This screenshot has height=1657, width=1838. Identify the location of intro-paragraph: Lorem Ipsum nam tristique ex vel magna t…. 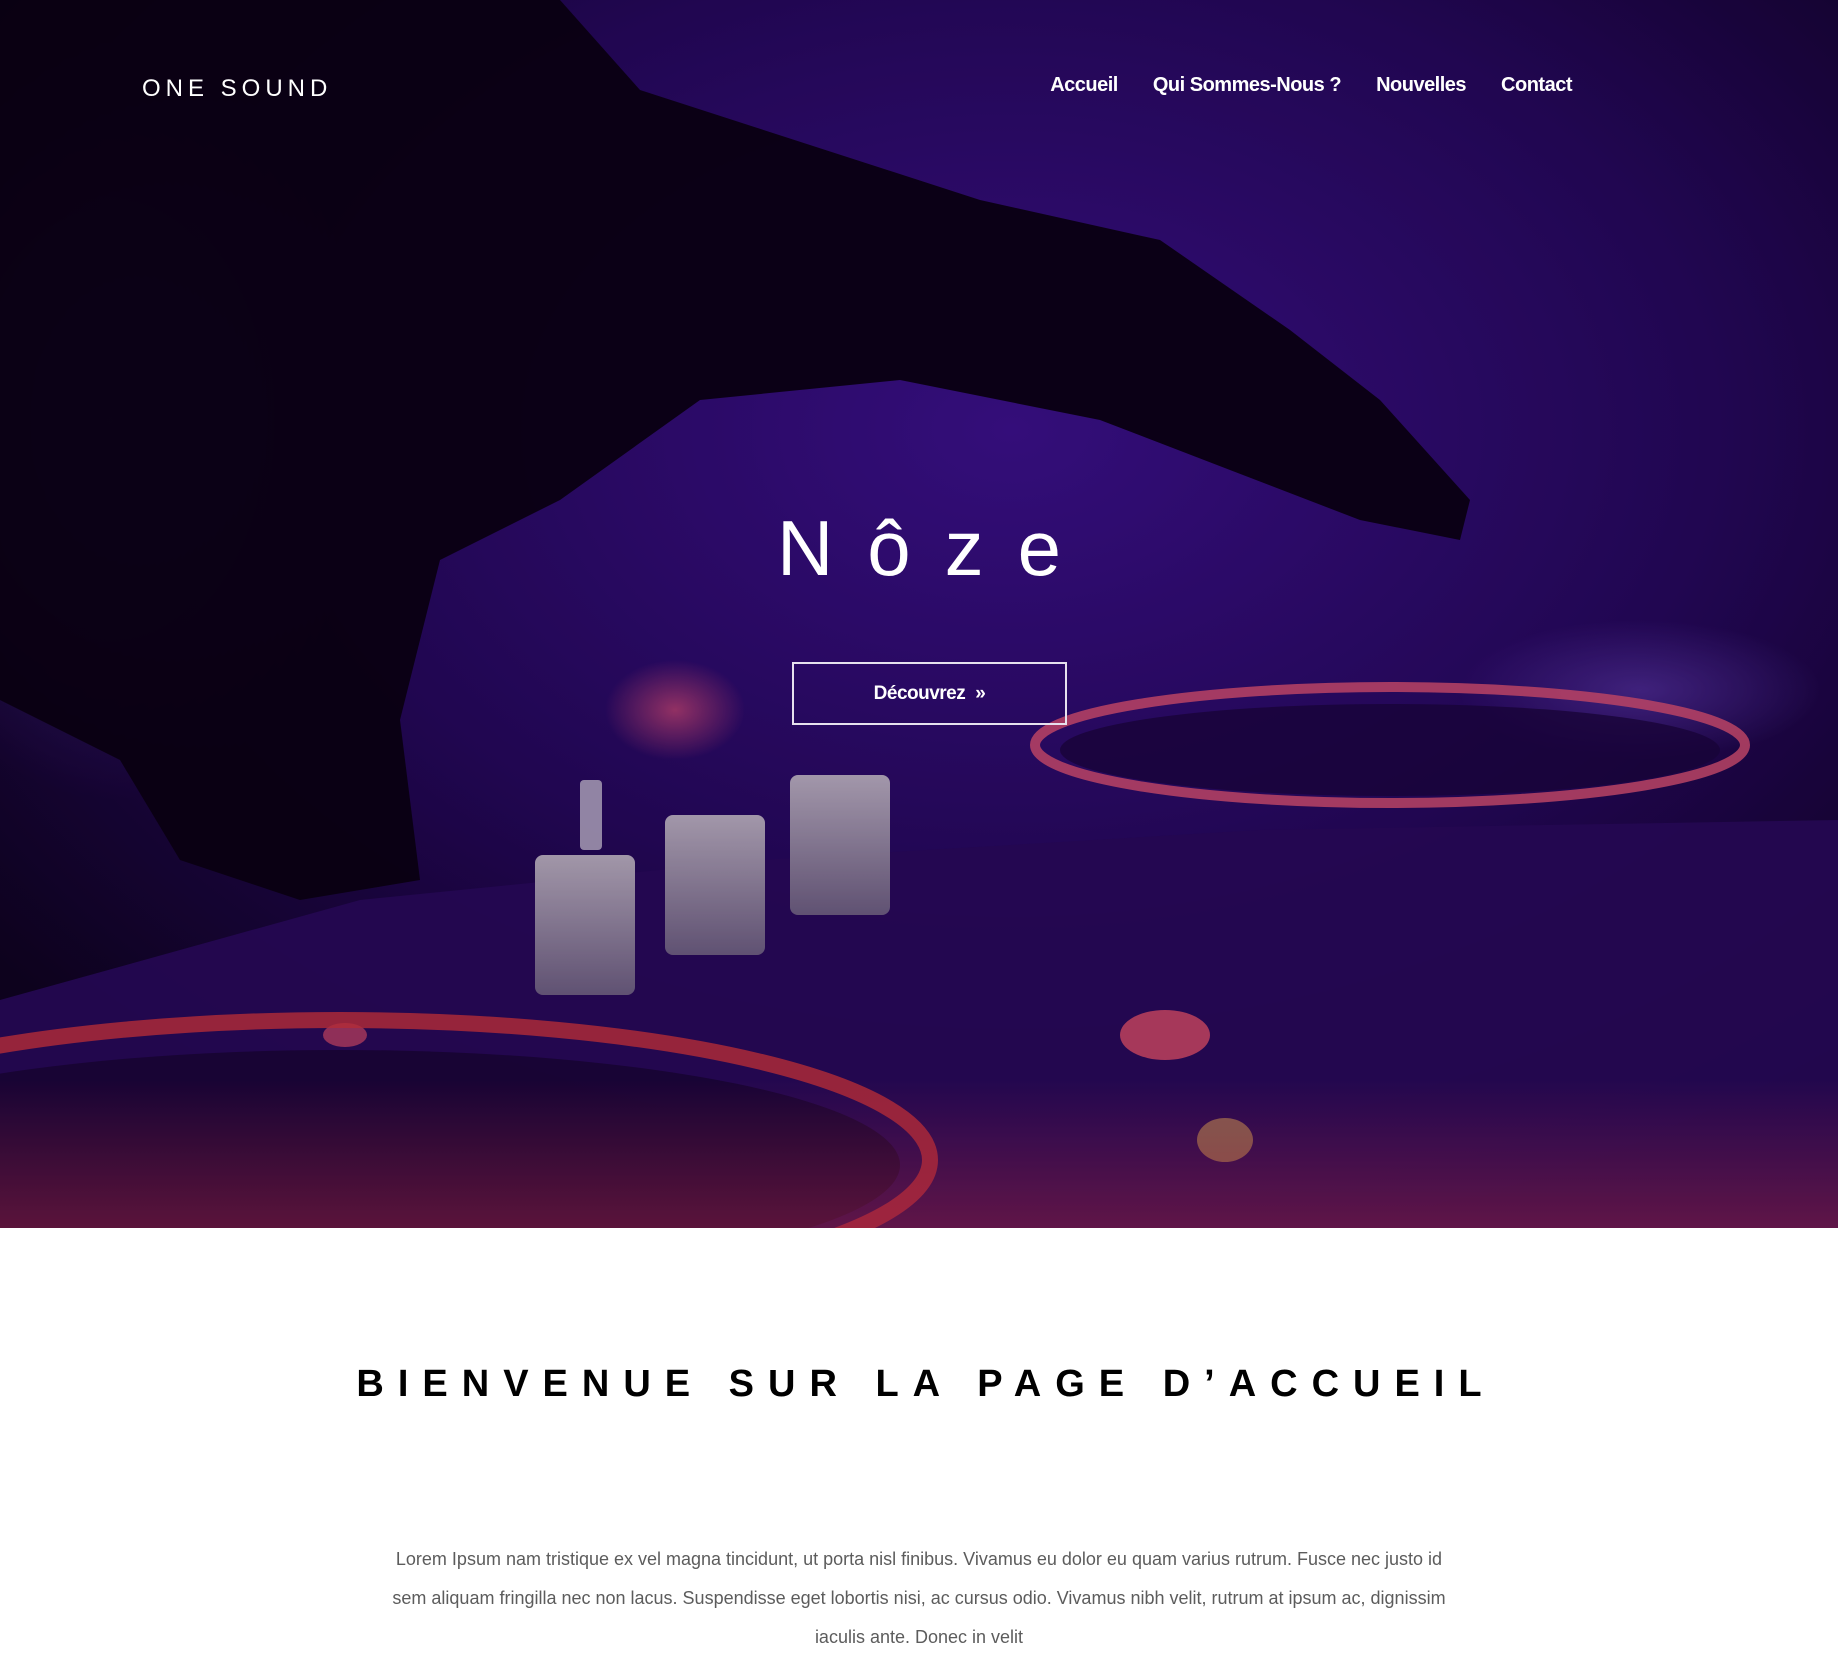
(919, 1598).